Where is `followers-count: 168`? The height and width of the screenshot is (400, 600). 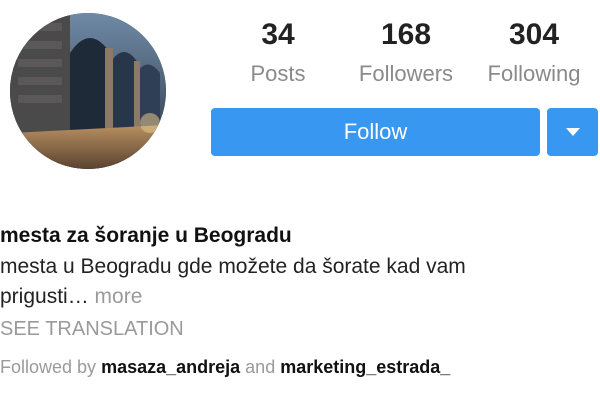
followers-count: 168 is located at coordinates (406, 35).